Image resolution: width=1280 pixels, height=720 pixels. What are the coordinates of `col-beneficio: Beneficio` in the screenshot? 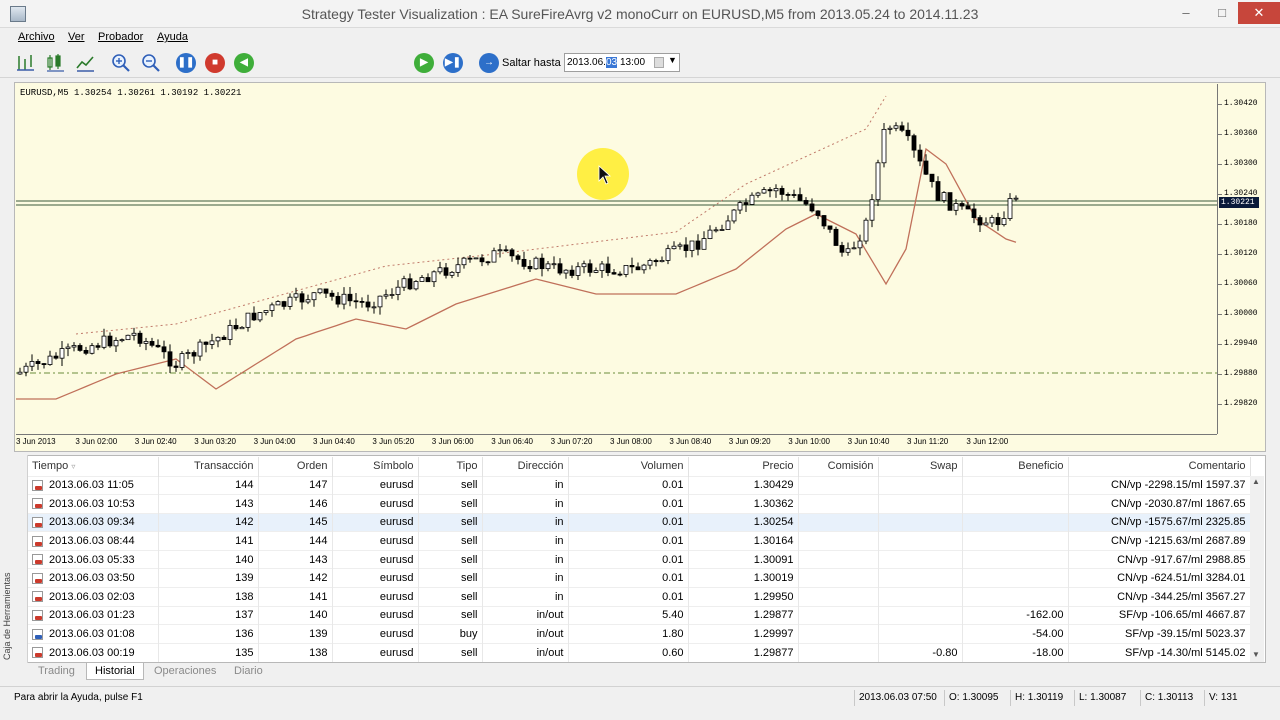 It's located at (1015, 466).